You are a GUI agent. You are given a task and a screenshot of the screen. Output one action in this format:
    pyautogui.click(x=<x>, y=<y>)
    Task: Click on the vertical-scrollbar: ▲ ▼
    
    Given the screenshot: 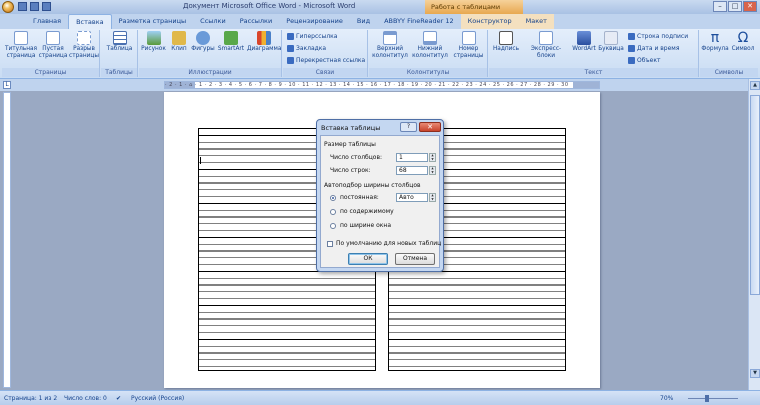 What is the action you would take?
    pyautogui.click(x=754, y=234)
    